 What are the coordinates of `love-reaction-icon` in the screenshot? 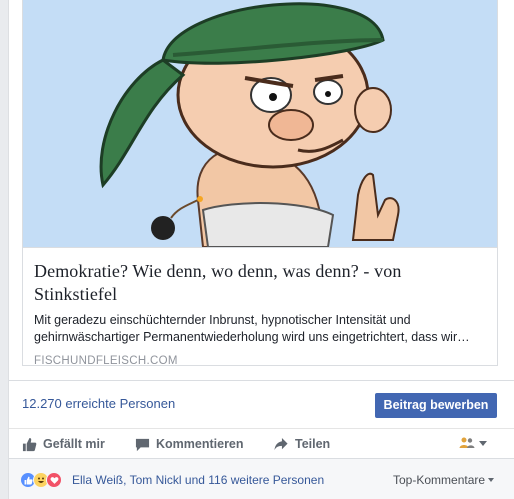 It's located at (54, 480).